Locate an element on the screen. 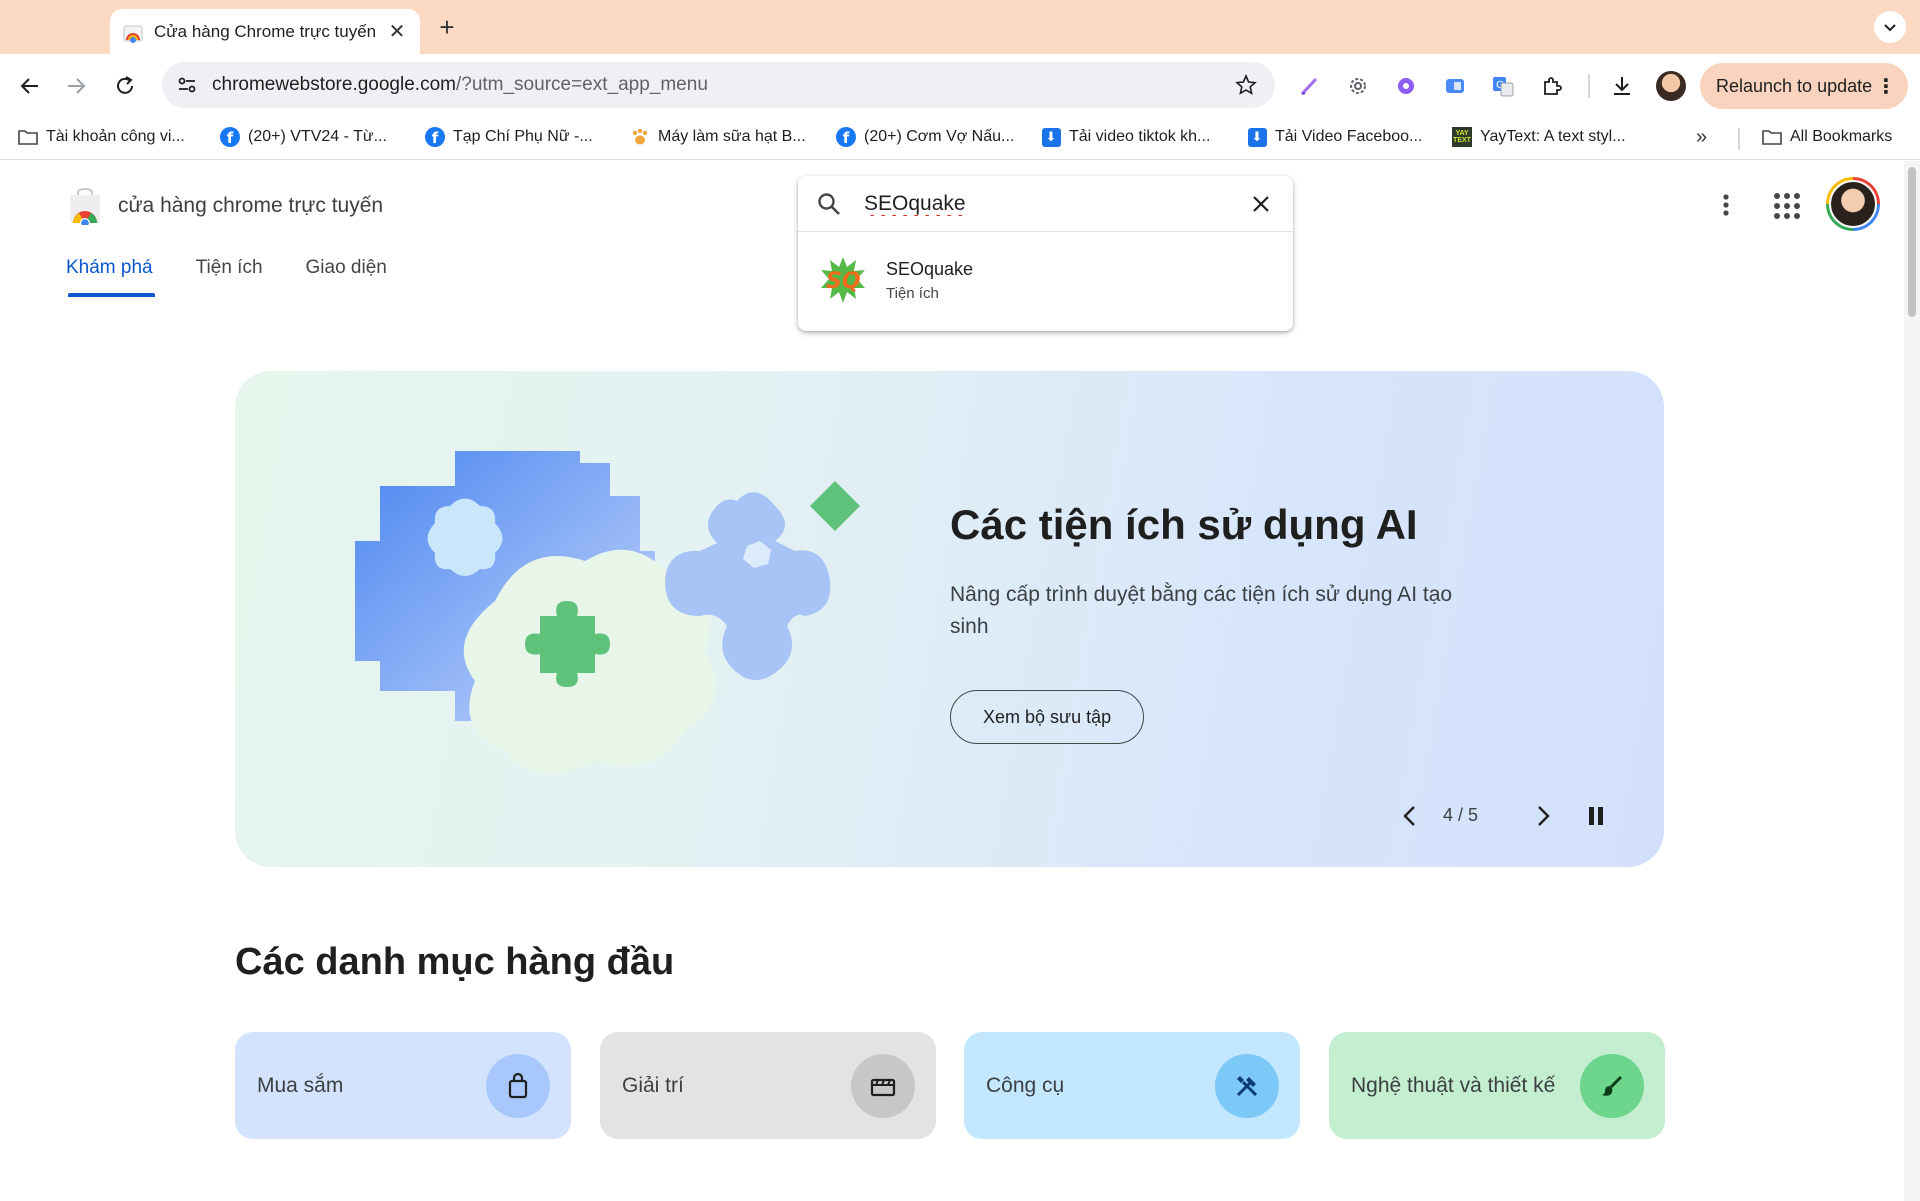  back-button is located at coordinates (30, 86).